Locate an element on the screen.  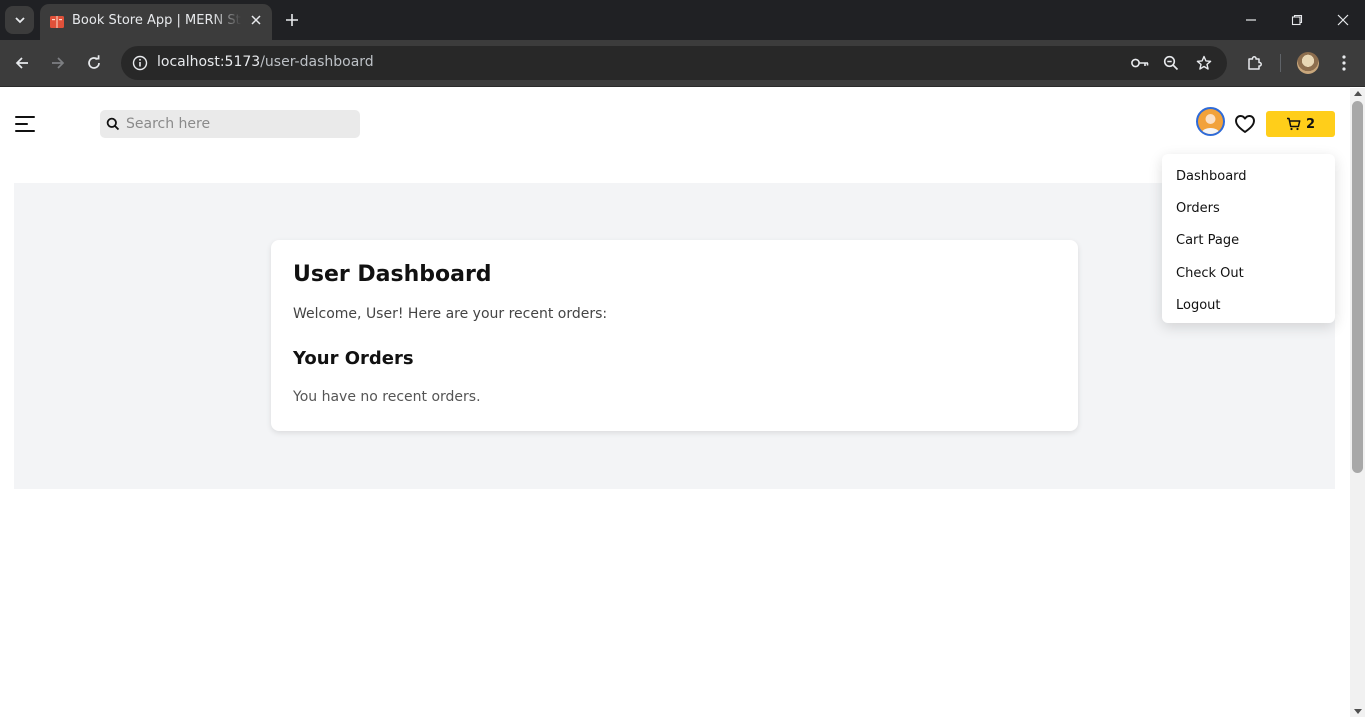
minimize-button is located at coordinates (1251, 20).